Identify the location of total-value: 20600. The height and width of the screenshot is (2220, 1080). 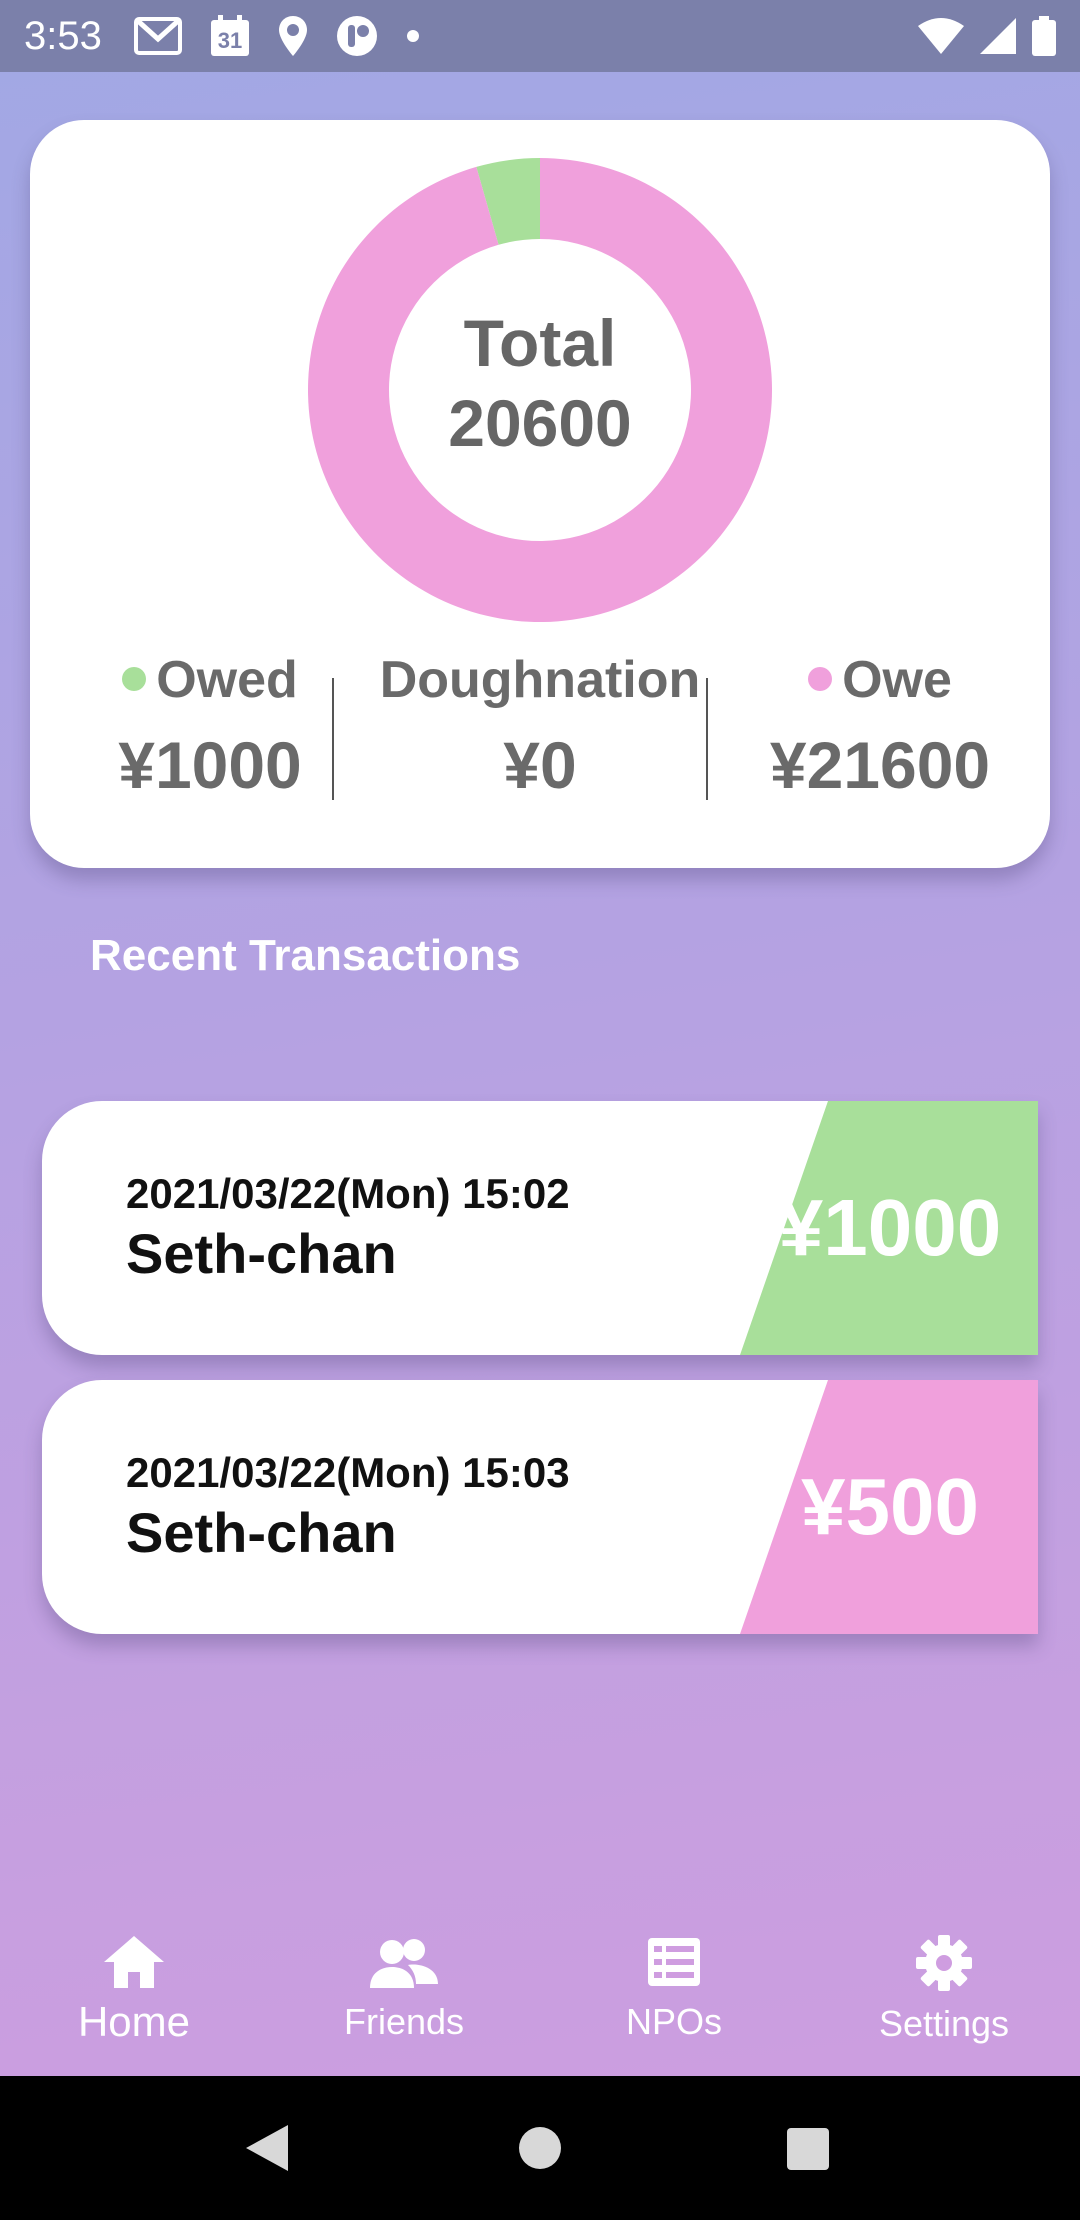
(540, 423).